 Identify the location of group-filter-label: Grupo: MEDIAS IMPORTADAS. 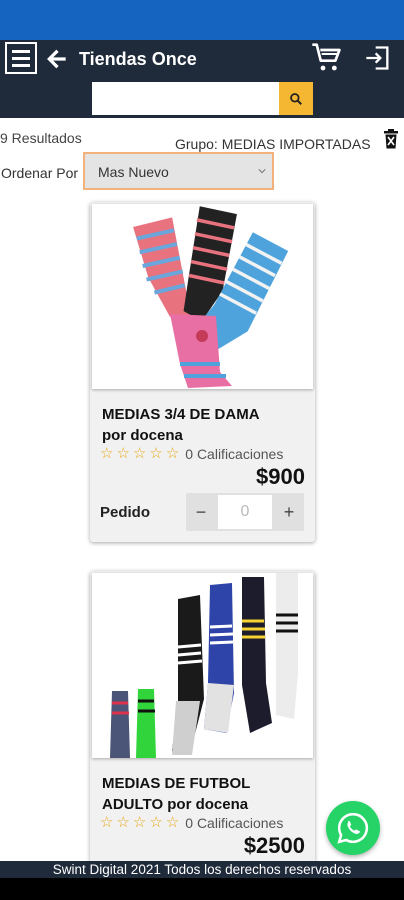
(273, 144).